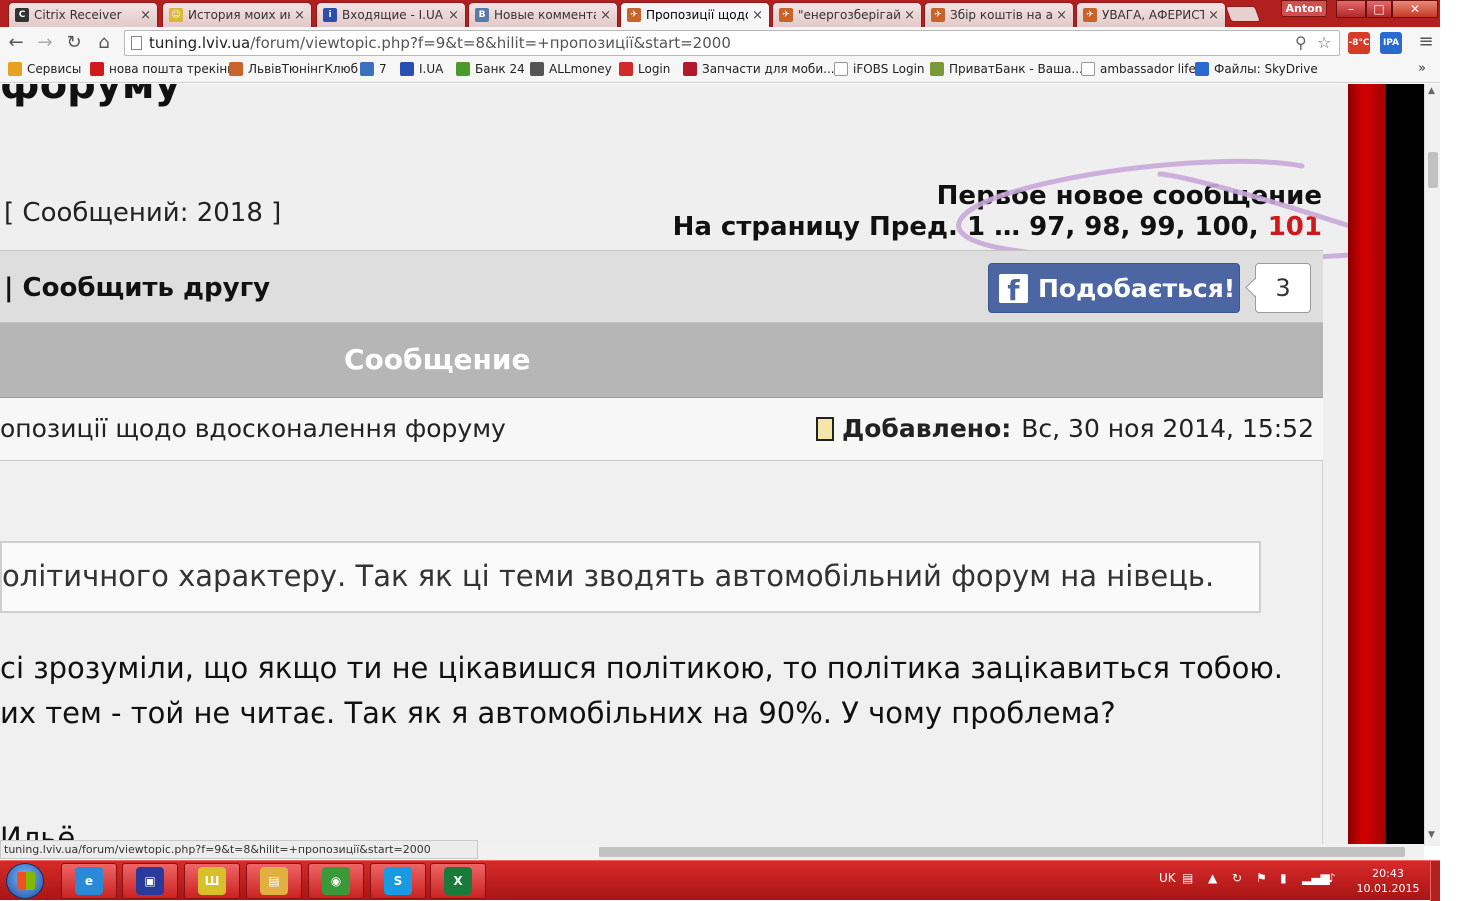 The image size is (1461, 901). Describe the element at coordinates (161, 69) in the screenshot. I see `bookmark-item: нова пошта трекінг` at that location.